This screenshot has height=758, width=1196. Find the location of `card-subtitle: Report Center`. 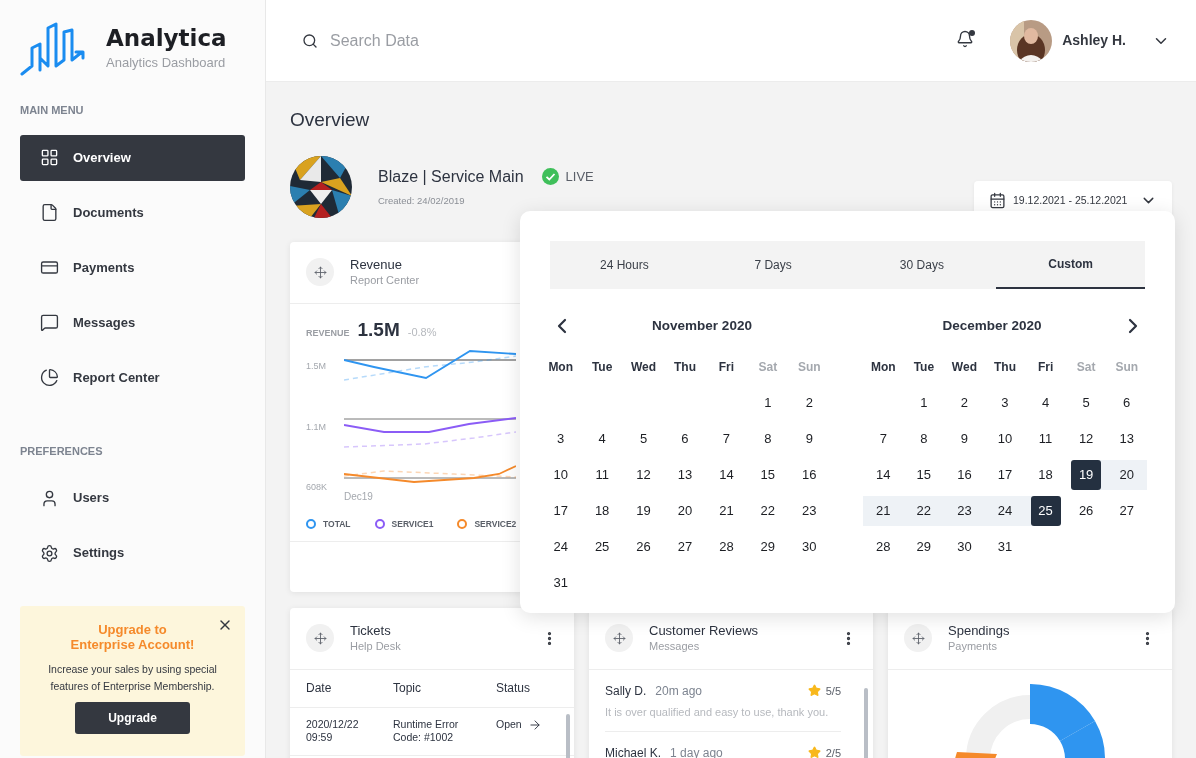

card-subtitle: Report Center is located at coordinates (385, 280).